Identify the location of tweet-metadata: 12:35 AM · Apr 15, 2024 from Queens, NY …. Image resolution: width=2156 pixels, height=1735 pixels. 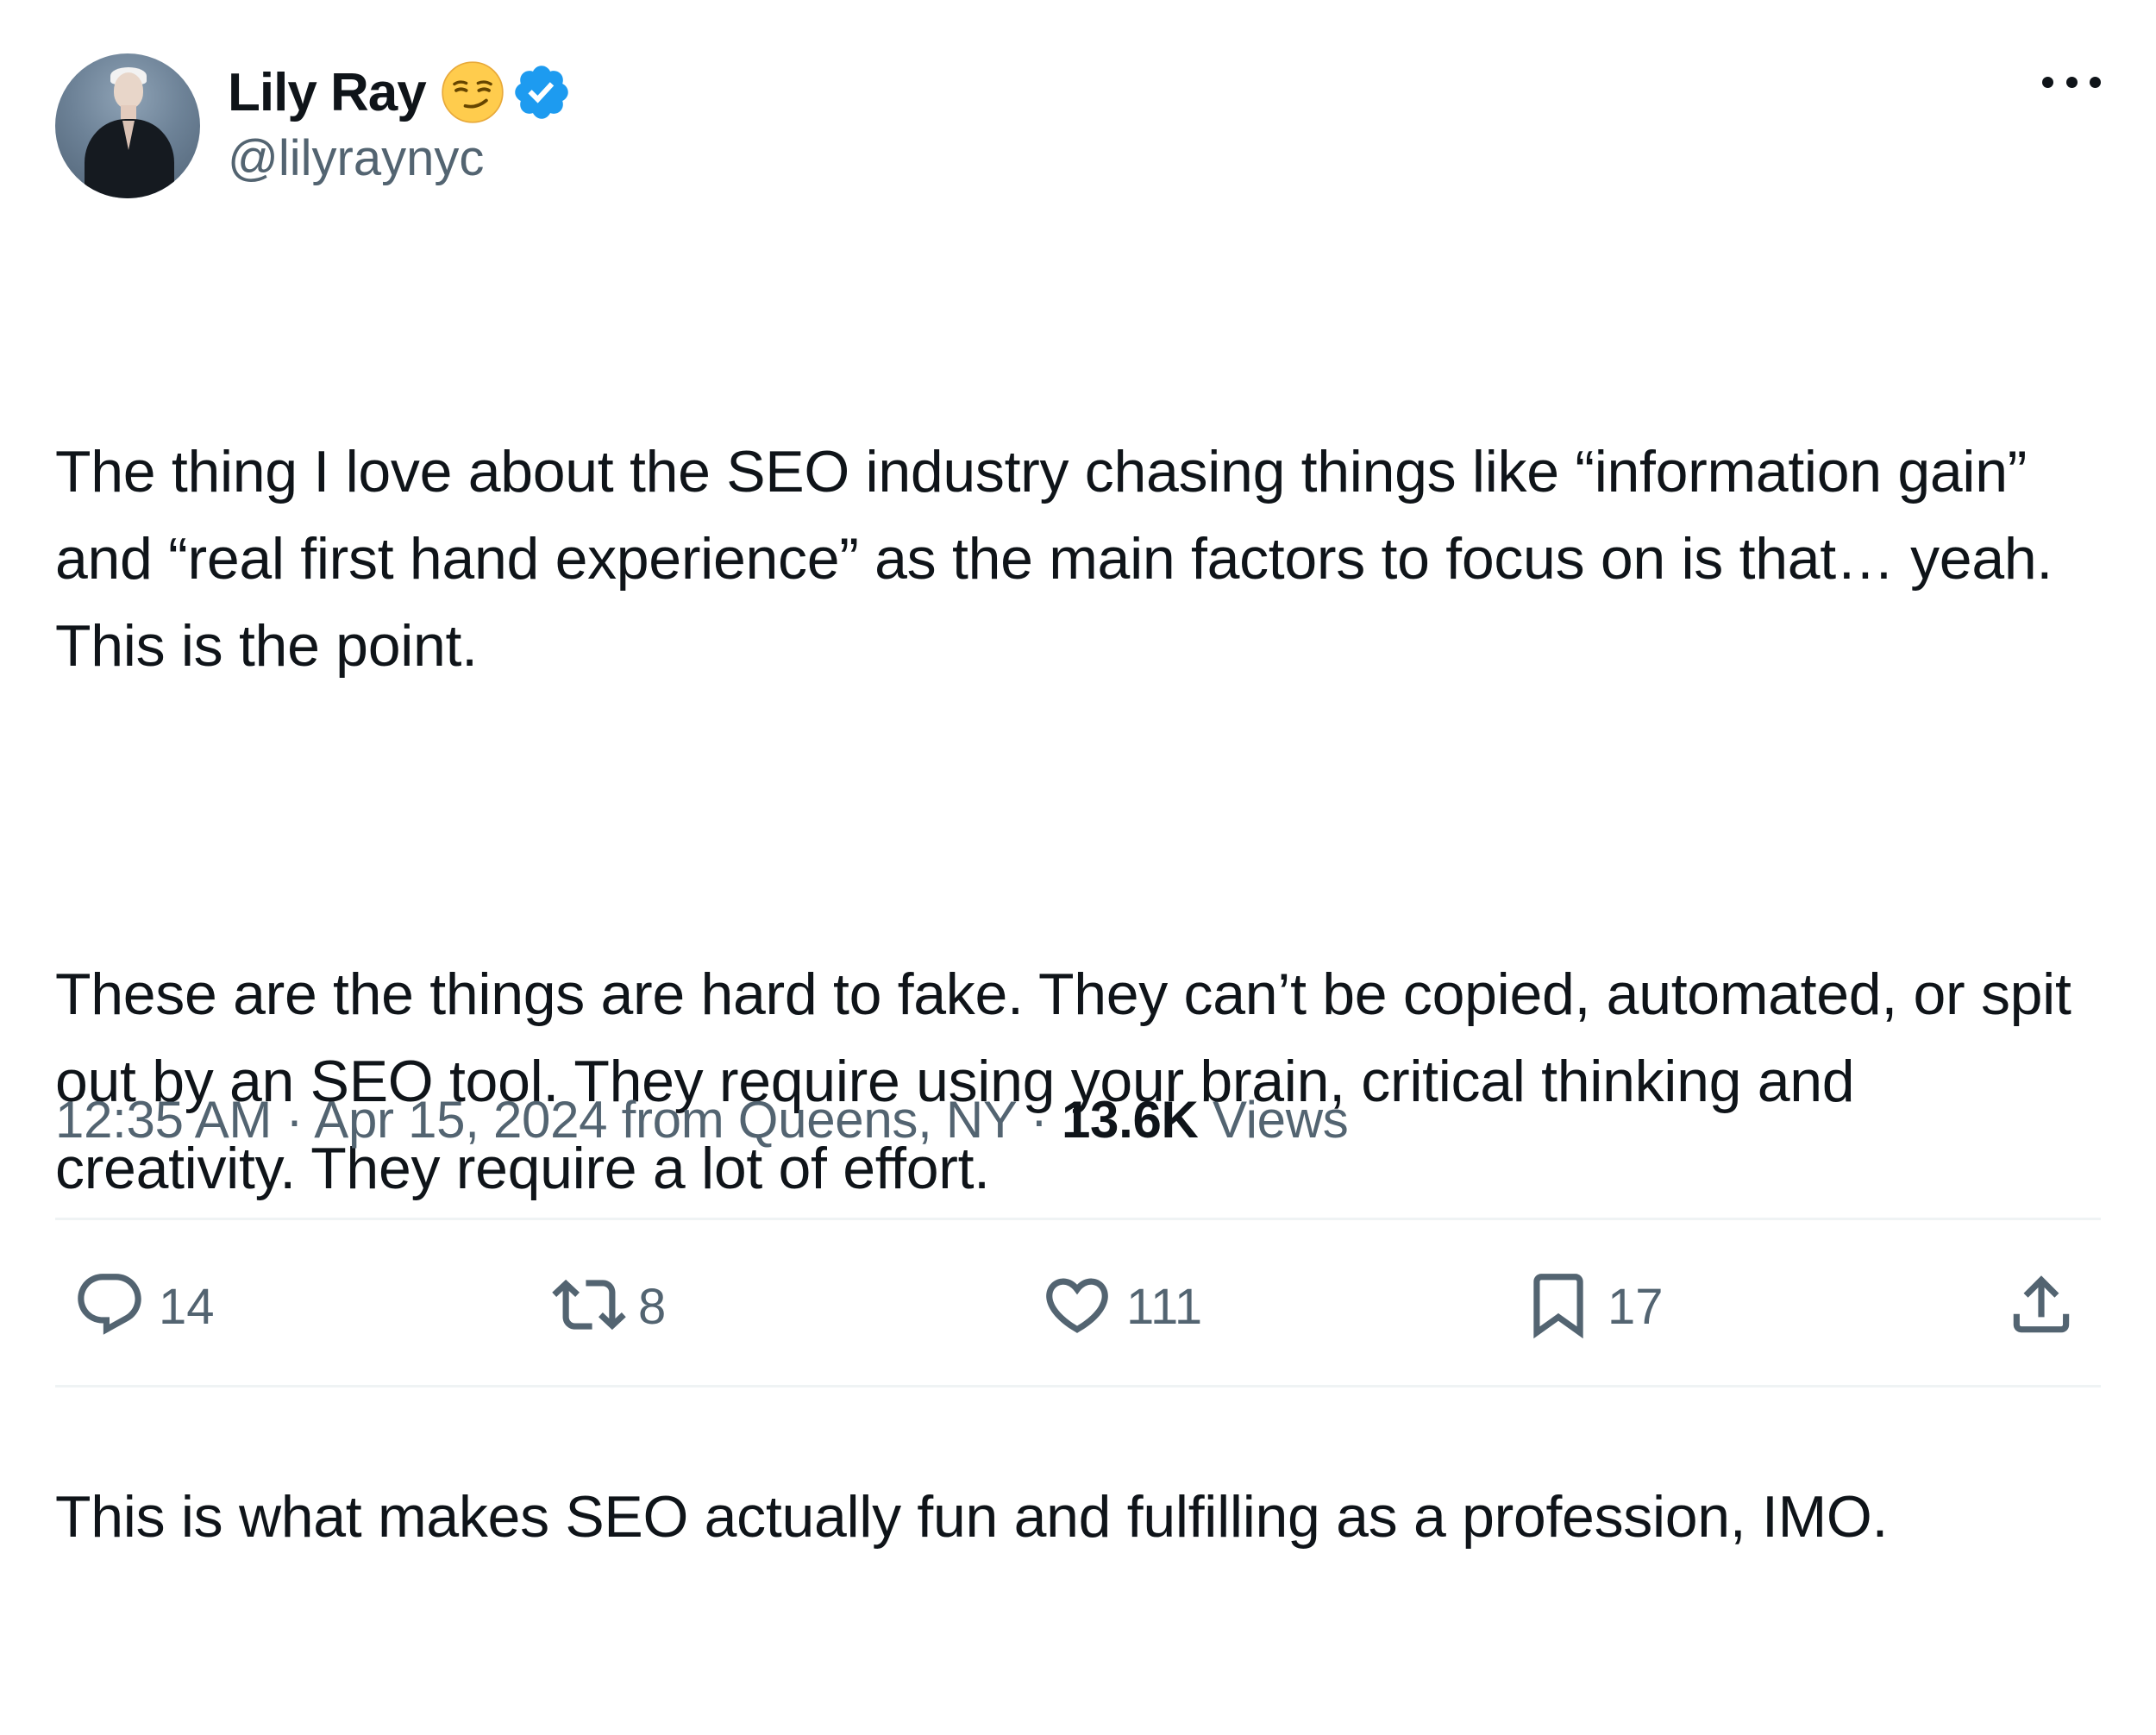
(702, 1119).